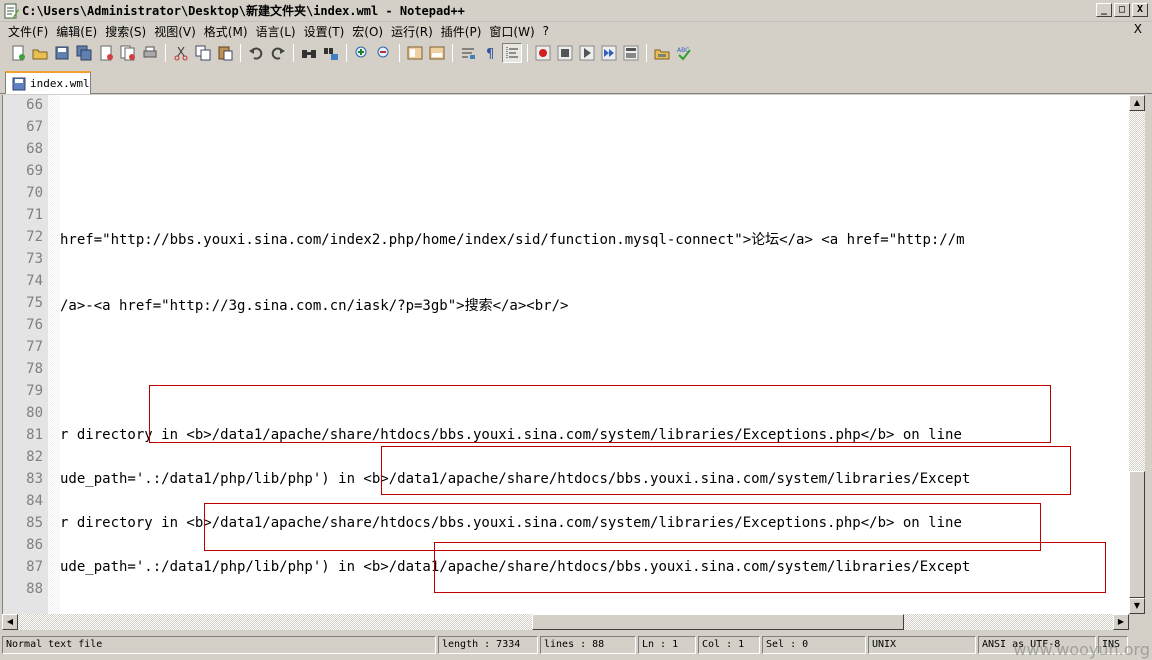 Image resolution: width=1152 pixels, height=660 pixels. What do you see at coordinates (662, 53) in the screenshot?
I see `open-folder-icon` at bounding box center [662, 53].